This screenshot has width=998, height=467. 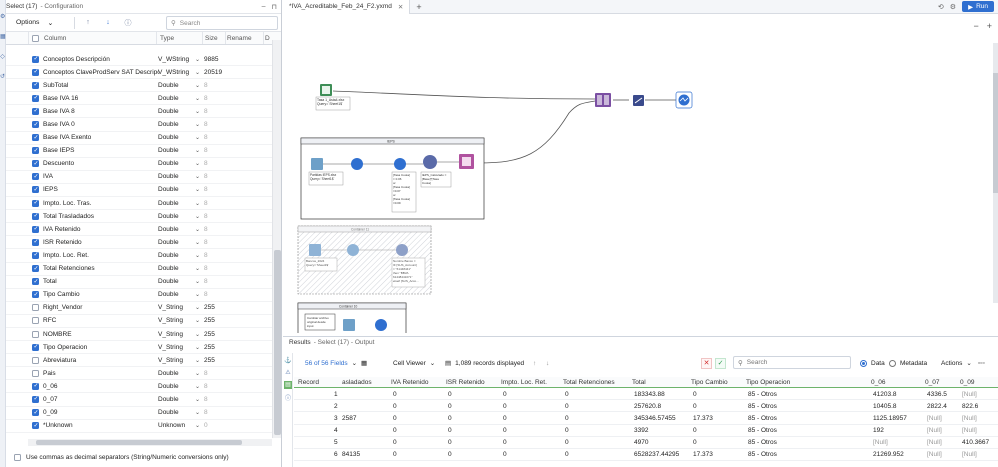 What do you see at coordinates (211, 38) in the screenshot?
I see `size-header: Size` at bounding box center [211, 38].